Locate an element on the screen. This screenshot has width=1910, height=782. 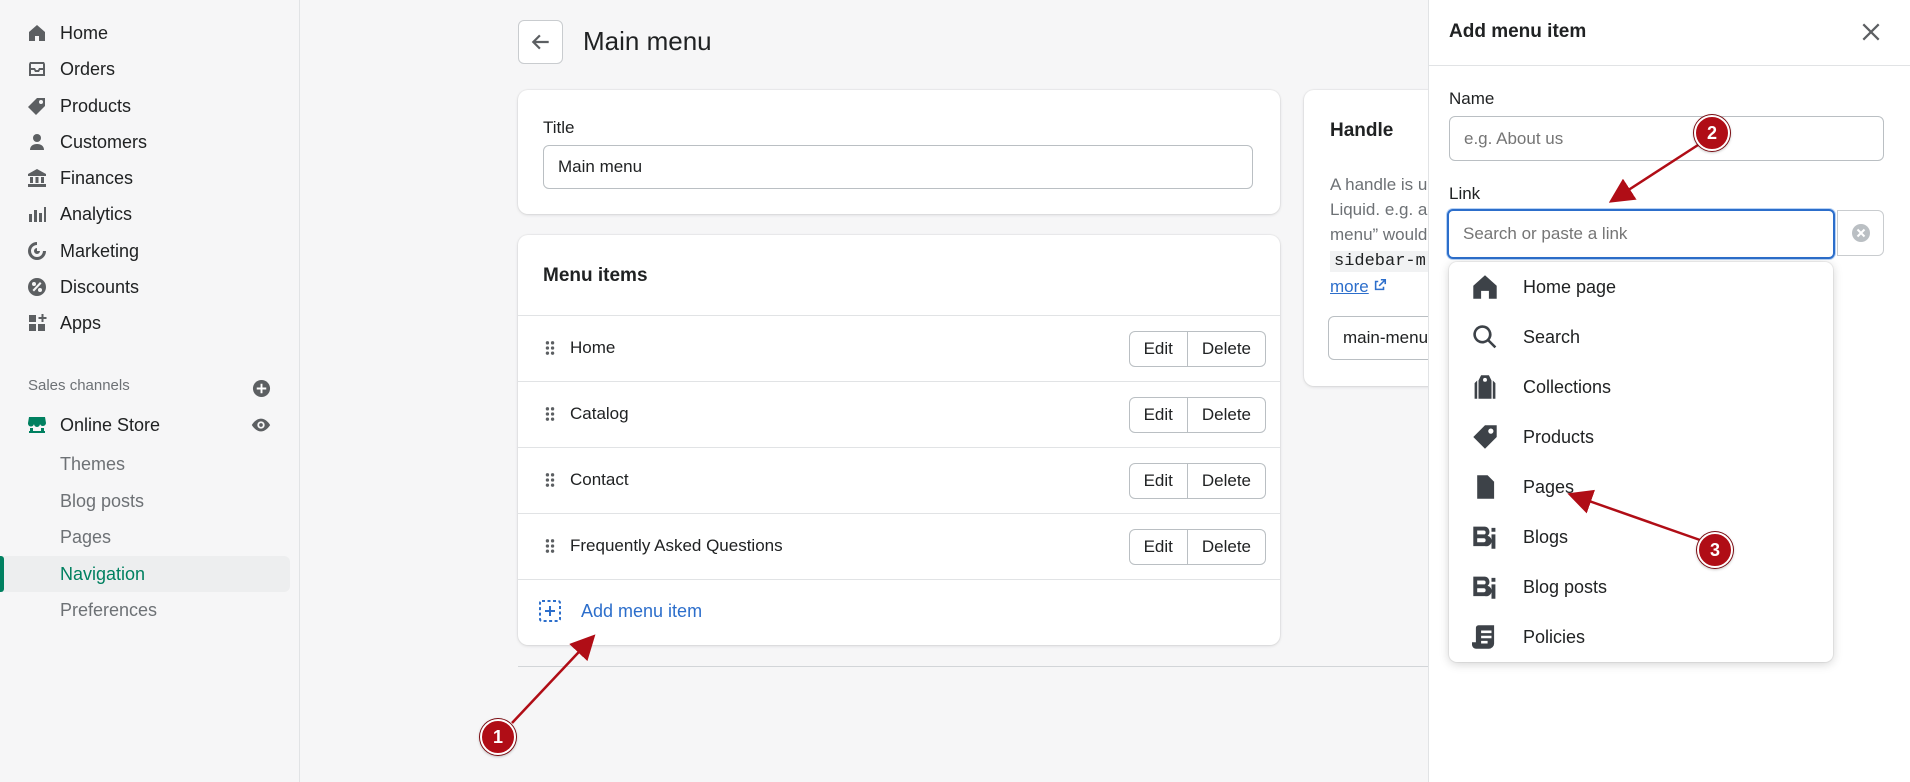
link-option-pages: Pages is located at coordinates (1641, 487).